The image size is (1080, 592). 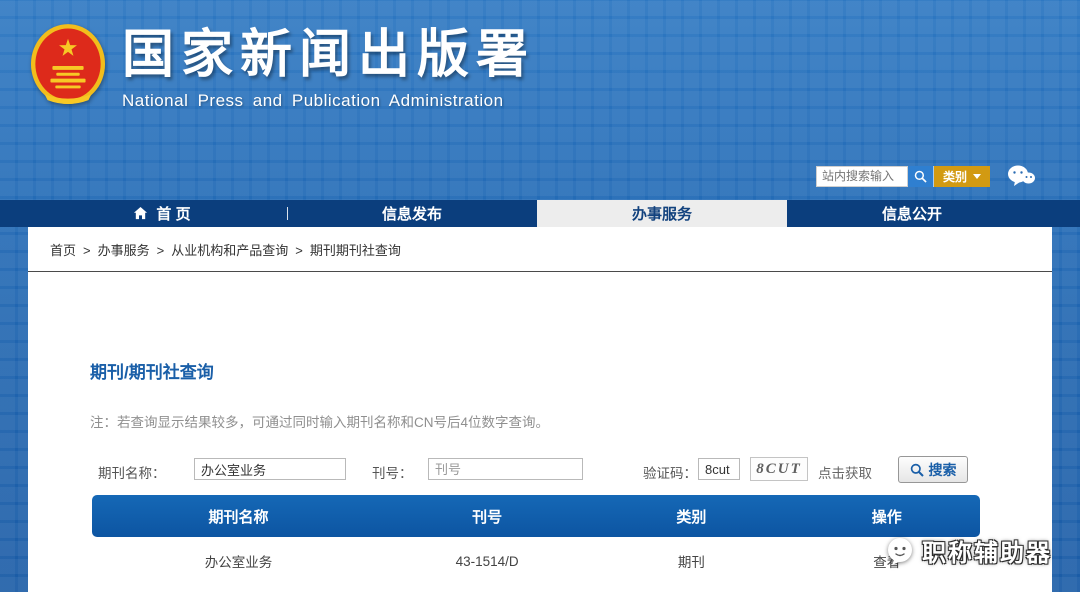 I want to click on nav-item-info-release: 信息发布, so click(x=412, y=213).